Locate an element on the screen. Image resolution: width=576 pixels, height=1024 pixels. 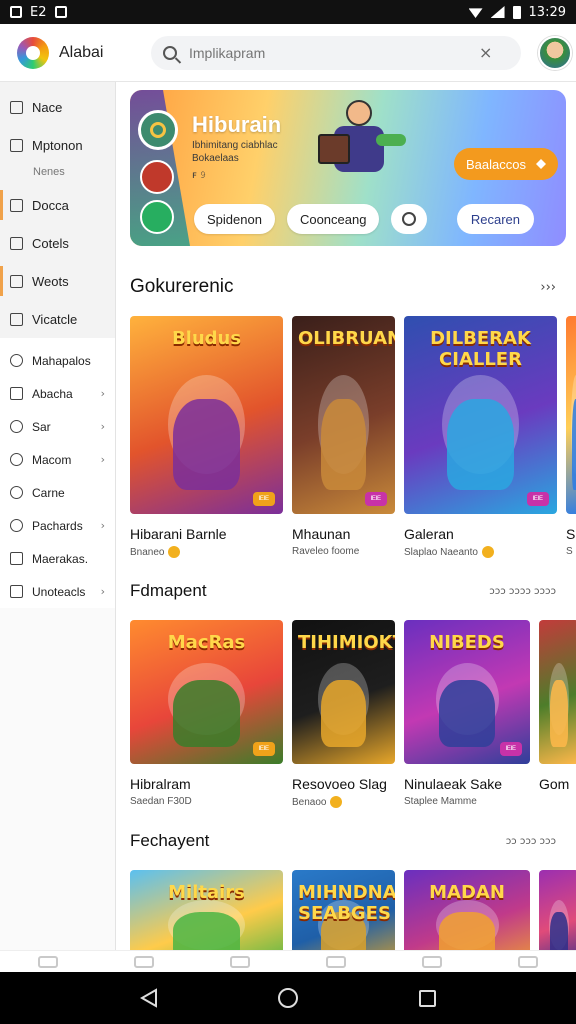
avatar is located at coordinates (555, 52).